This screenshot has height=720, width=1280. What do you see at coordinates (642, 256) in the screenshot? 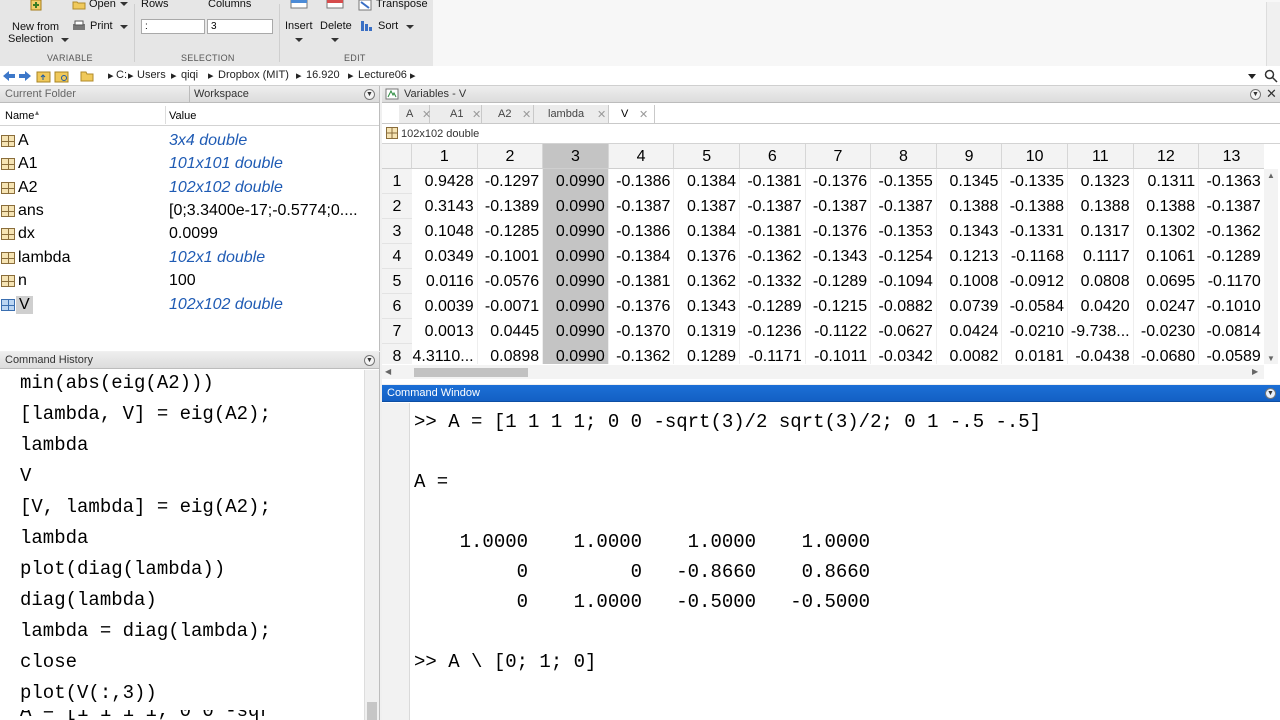
I see `grid-cell: -0.1384` at bounding box center [642, 256].